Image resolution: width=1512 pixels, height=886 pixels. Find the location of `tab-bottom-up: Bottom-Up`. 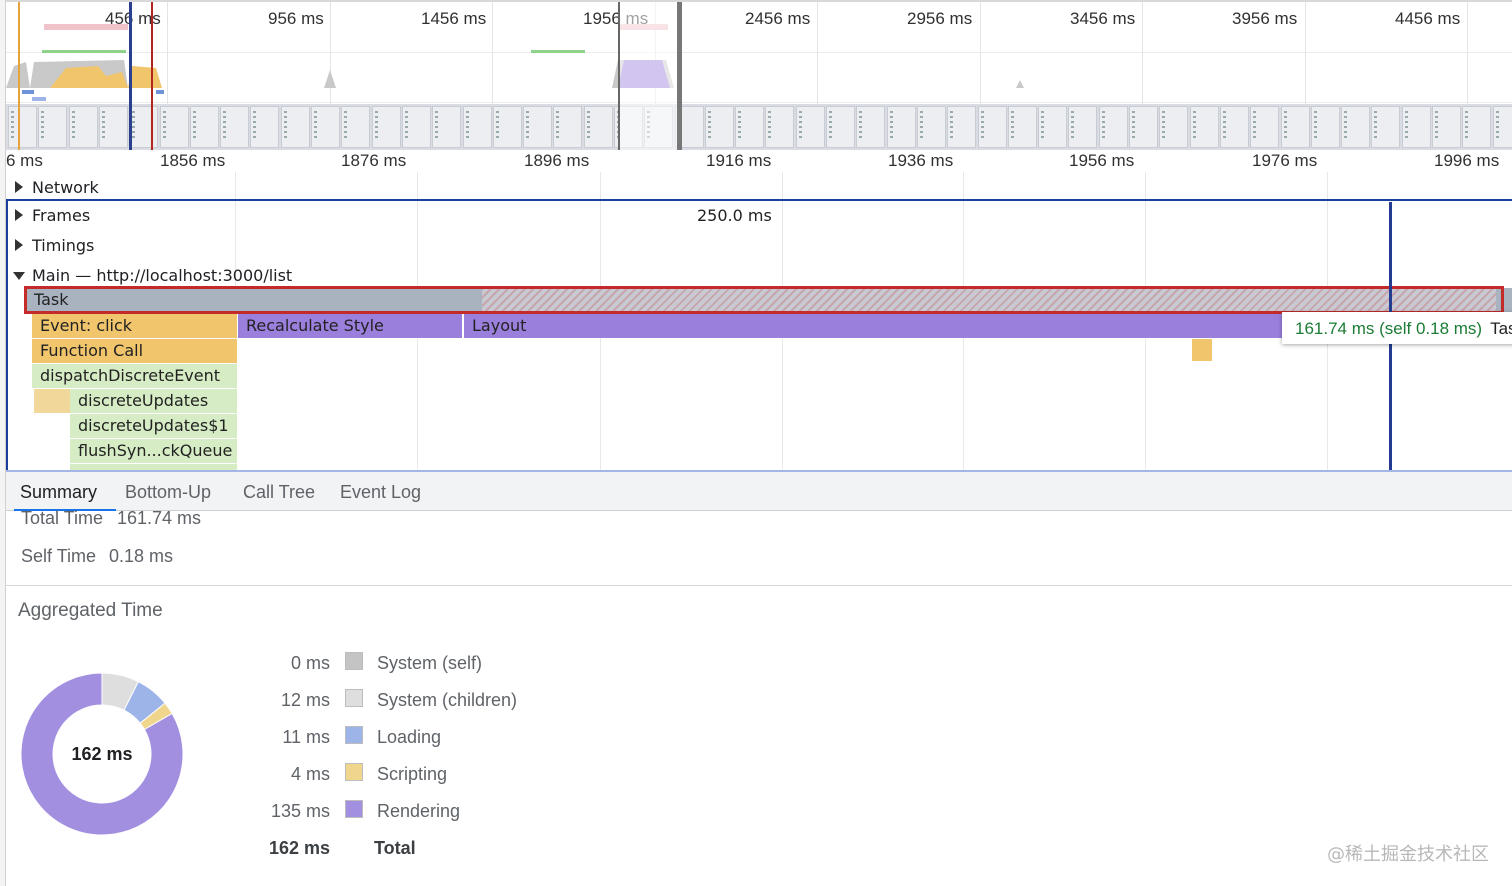

tab-bottom-up: Bottom-Up is located at coordinates (168, 492).